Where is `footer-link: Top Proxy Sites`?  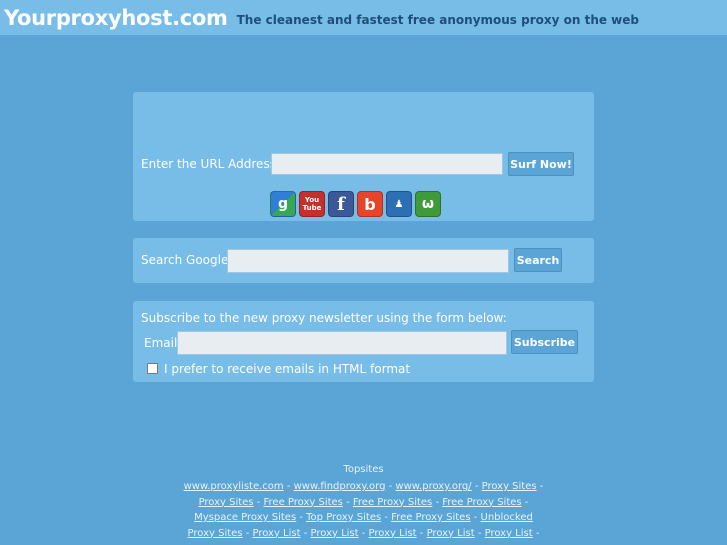 footer-link: Top Proxy Sites is located at coordinates (343, 517).